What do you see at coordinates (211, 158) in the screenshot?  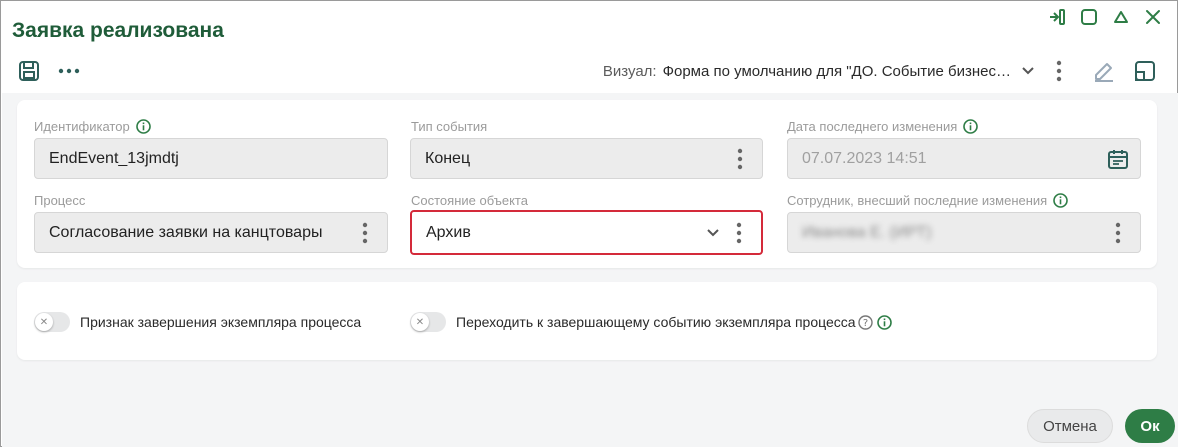 I see `identifier-field: EndEvent_13jmdtj` at bounding box center [211, 158].